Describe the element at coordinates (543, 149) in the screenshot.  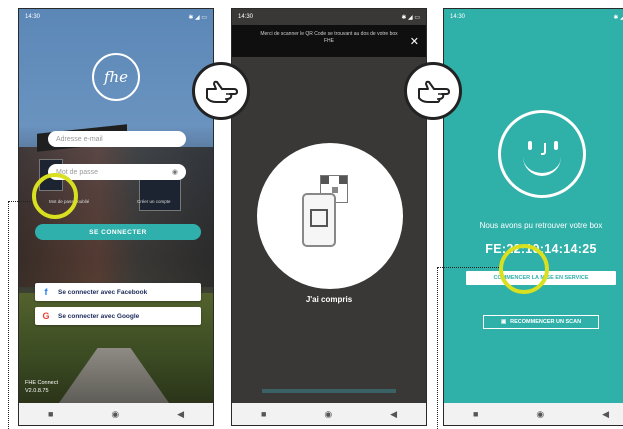
I see `face-nose` at that location.